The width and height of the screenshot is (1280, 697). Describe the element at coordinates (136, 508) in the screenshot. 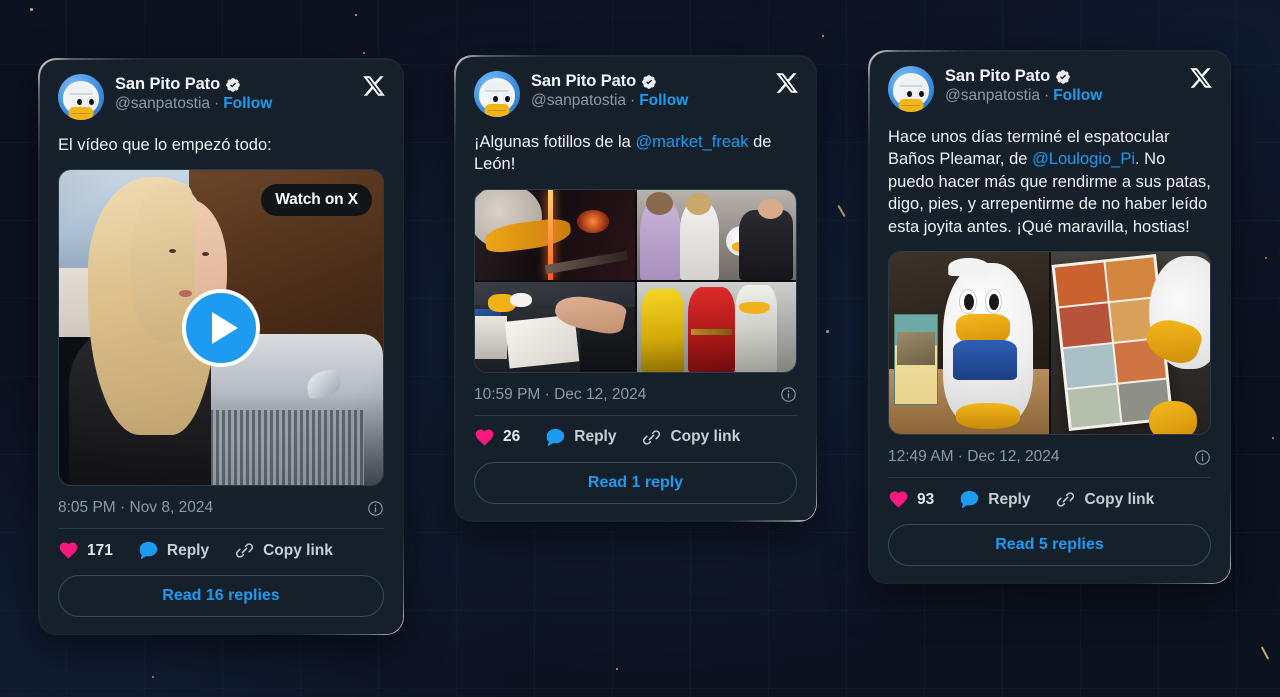

I see `tweet-timestamp: 8:05 PM · Nov 8, 2024` at that location.